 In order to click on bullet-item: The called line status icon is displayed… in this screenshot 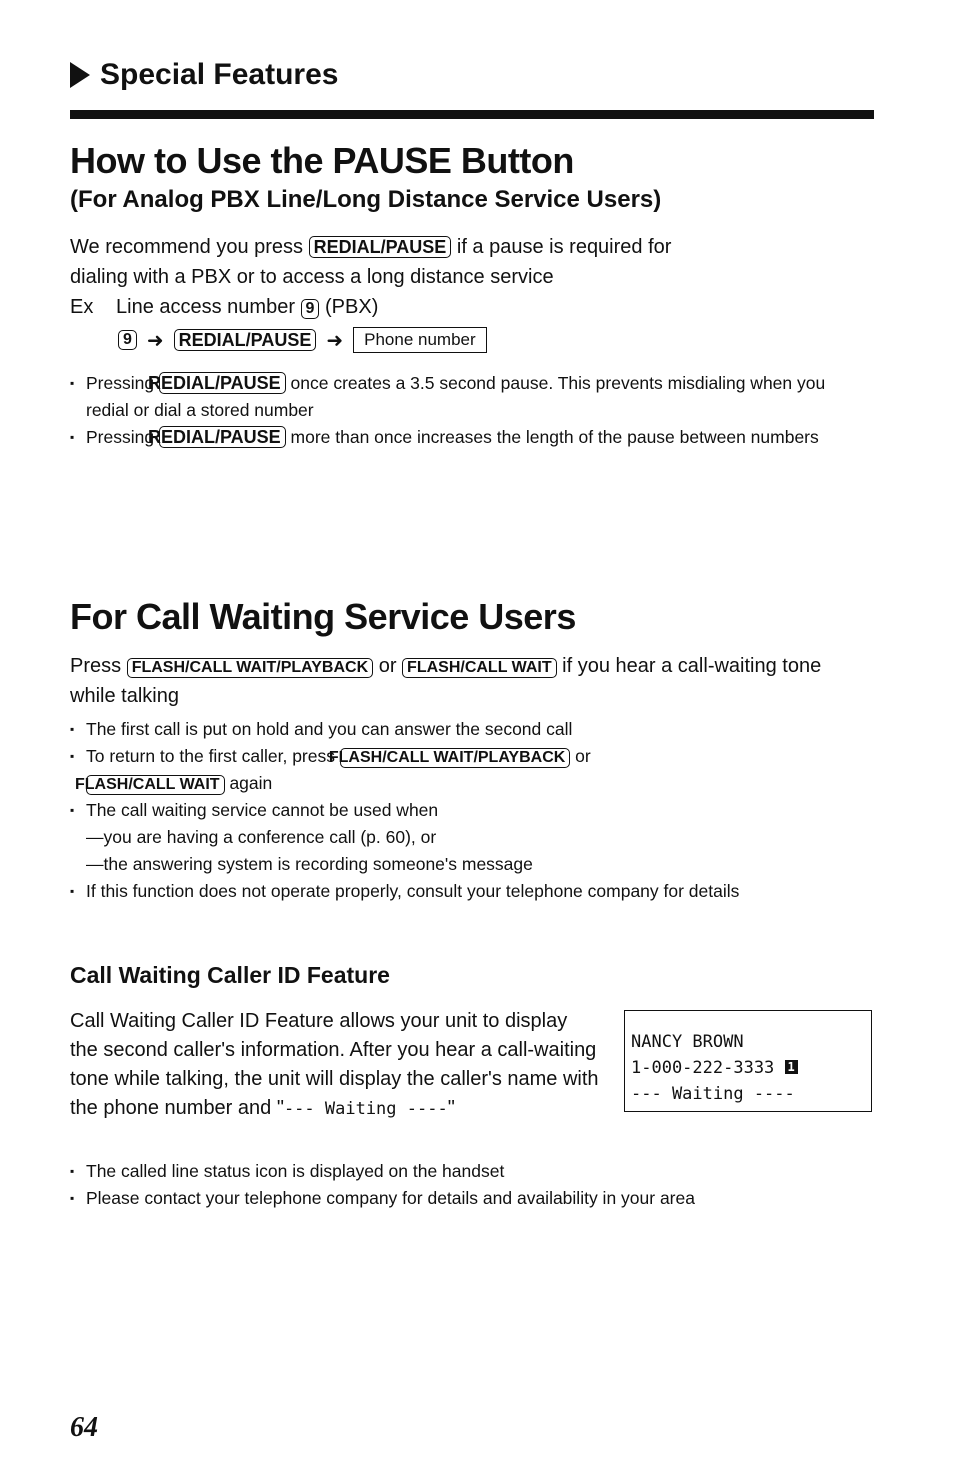, I will do `click(480, 1171)`.